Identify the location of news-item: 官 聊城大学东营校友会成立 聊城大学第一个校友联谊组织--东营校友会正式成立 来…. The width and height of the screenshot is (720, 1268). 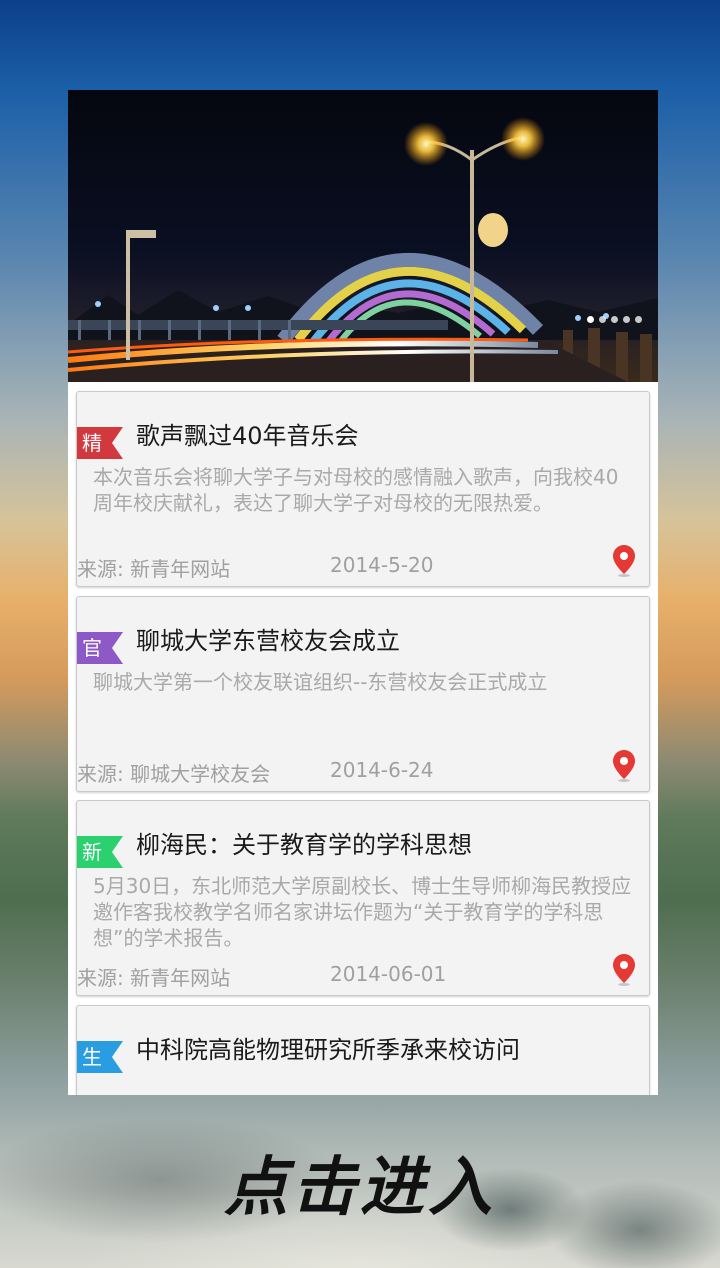
(363, 694).